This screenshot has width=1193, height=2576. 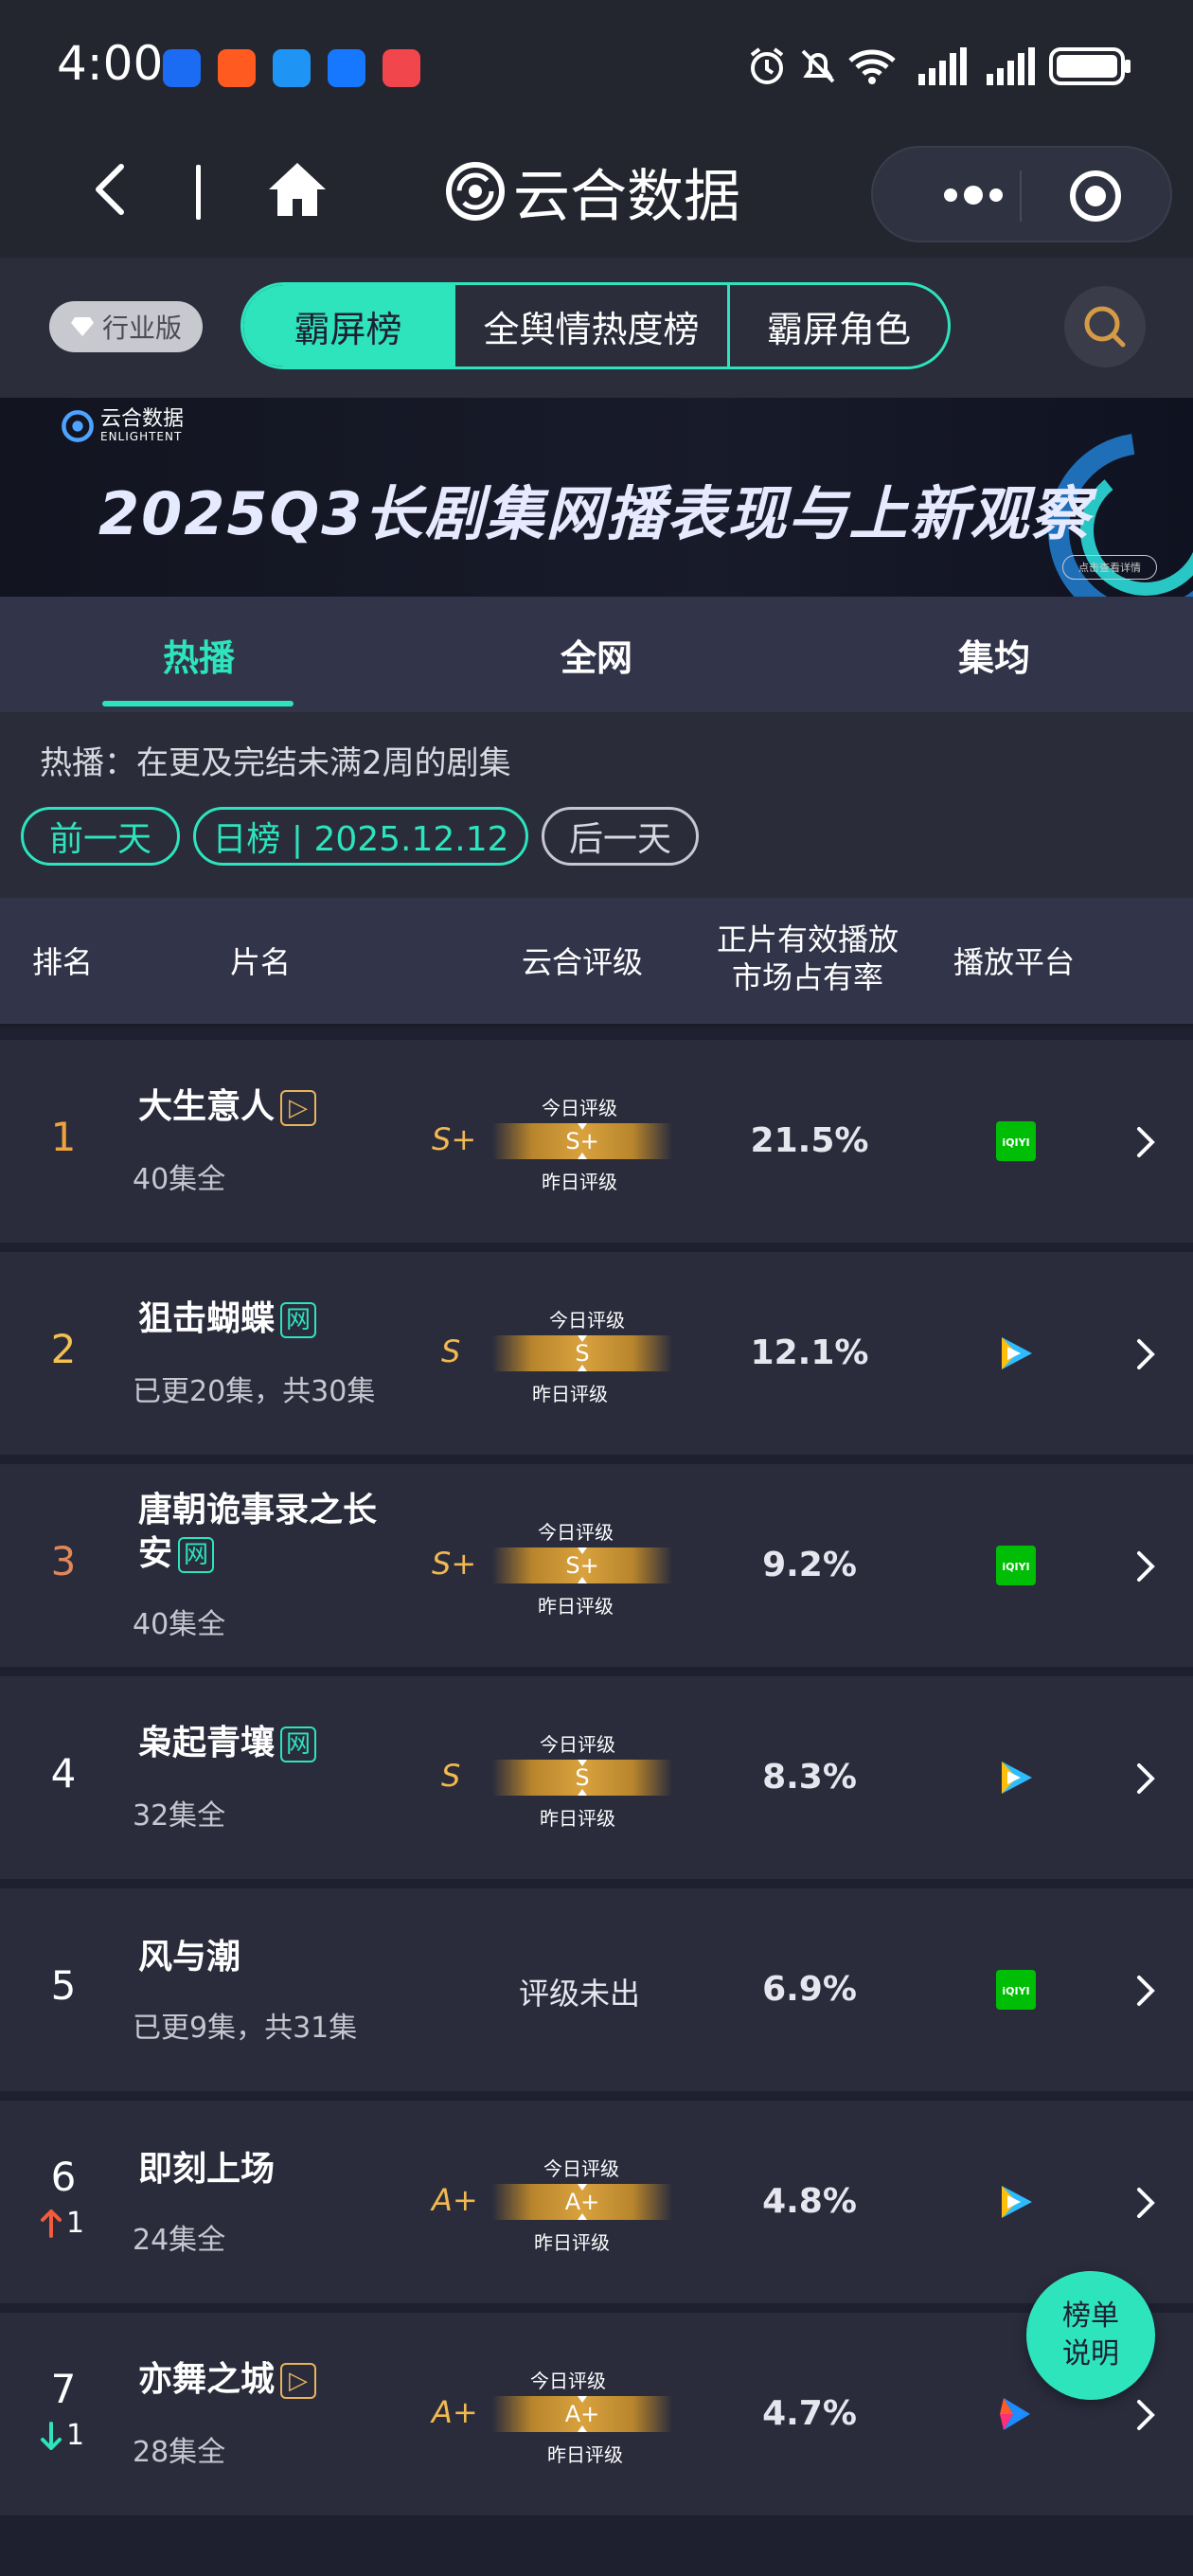 I want to click on trend-value: 1, so click(x=75, y=2435).